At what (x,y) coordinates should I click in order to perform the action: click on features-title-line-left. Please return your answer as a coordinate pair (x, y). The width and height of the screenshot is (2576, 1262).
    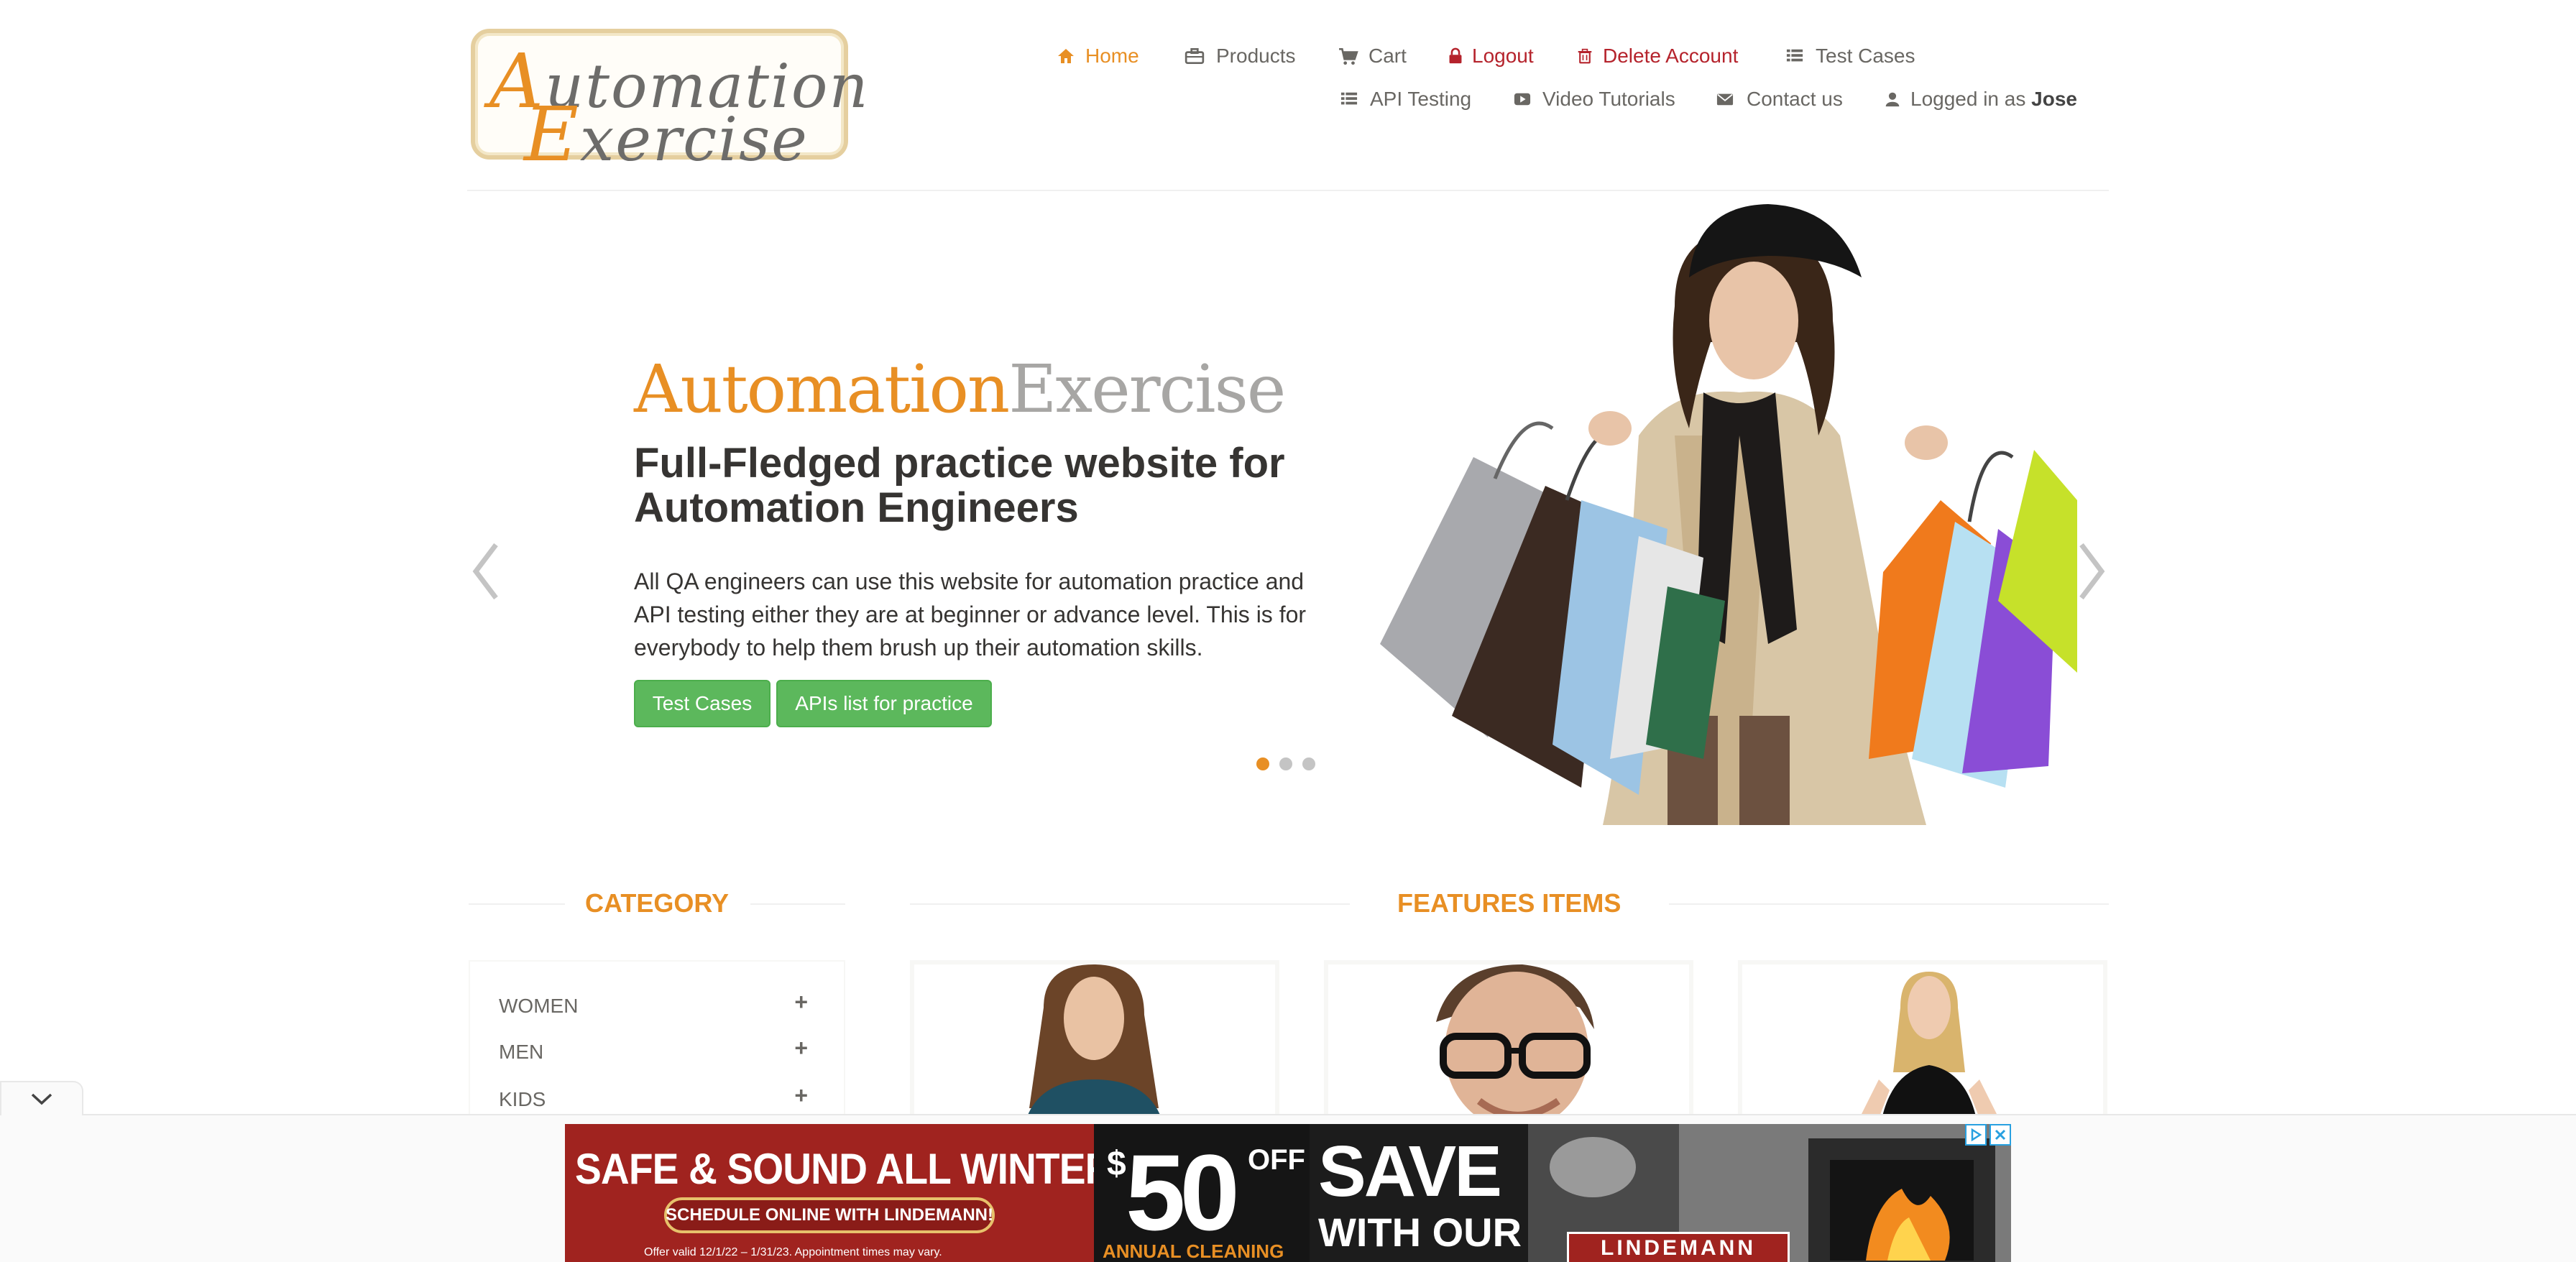
    Looking at the image, I should click on (1130, 904).